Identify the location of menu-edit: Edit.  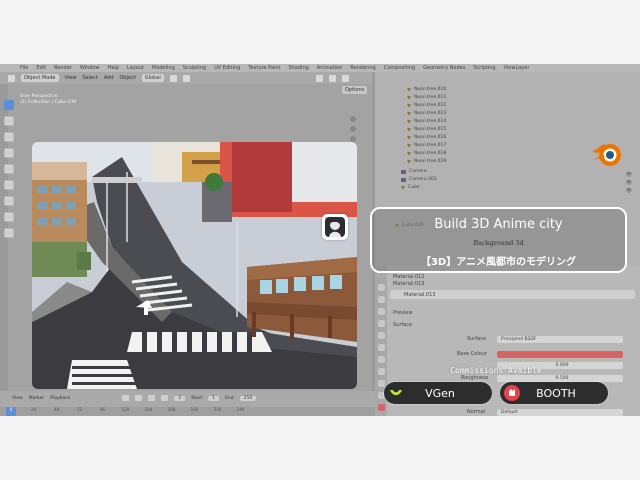
(41, 68).